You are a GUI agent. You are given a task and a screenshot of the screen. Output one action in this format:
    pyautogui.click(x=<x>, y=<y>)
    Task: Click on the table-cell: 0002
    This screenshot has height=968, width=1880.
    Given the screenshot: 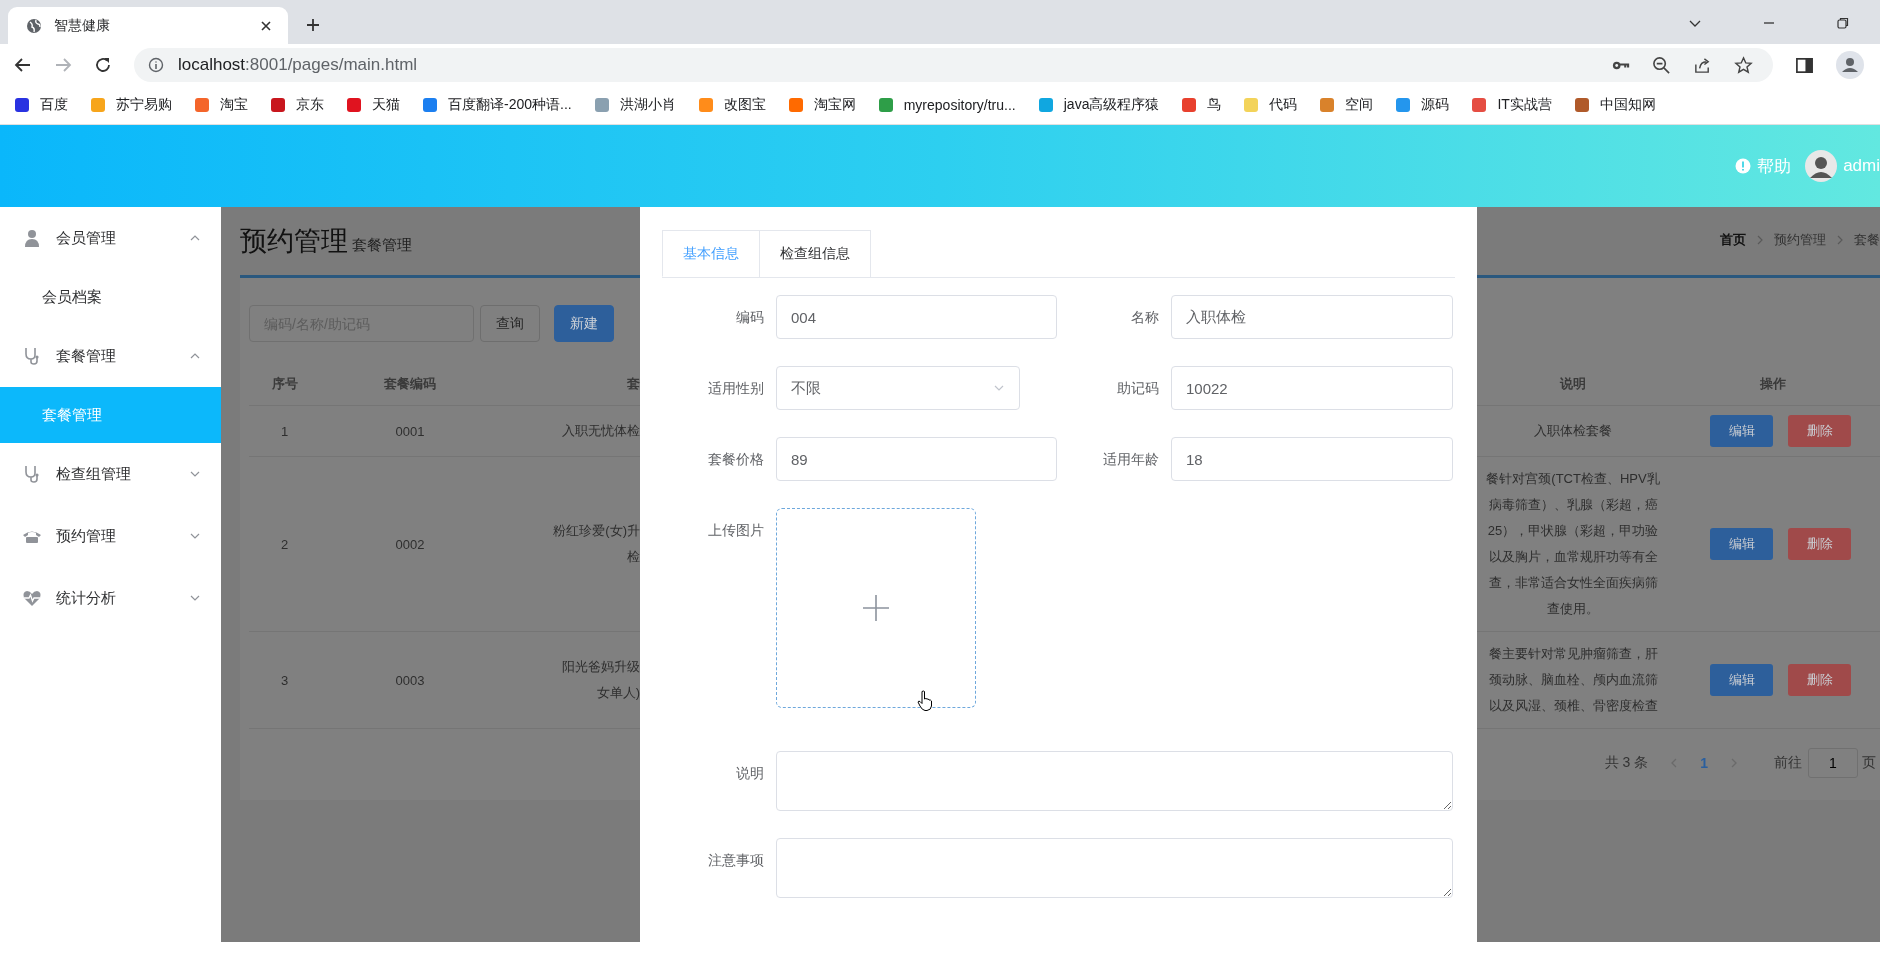 What is the action you would take?
    pyautogui.click(x=410, y=544)
    